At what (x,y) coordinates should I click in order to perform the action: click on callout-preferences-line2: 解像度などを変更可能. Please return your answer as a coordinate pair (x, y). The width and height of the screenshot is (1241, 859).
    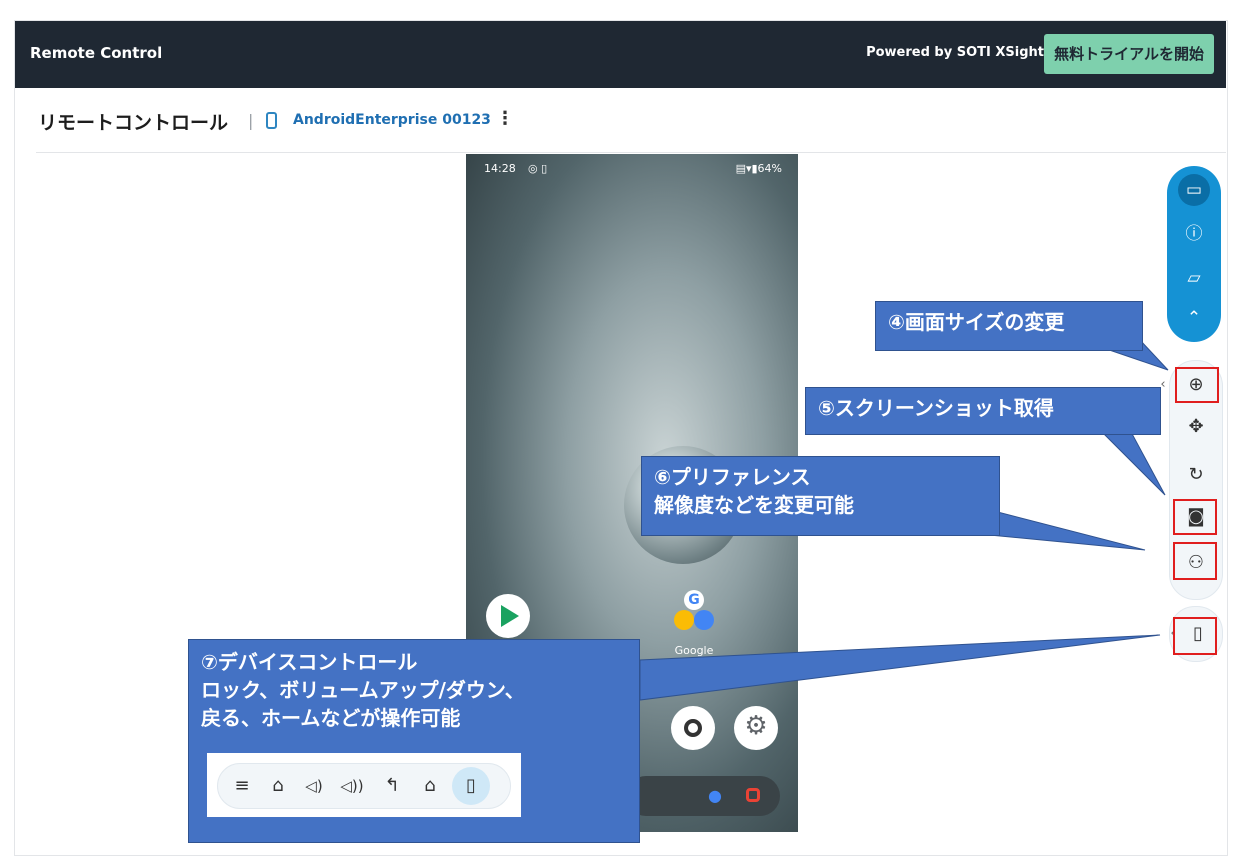
    Looking at the image, I should click on (754, 505).